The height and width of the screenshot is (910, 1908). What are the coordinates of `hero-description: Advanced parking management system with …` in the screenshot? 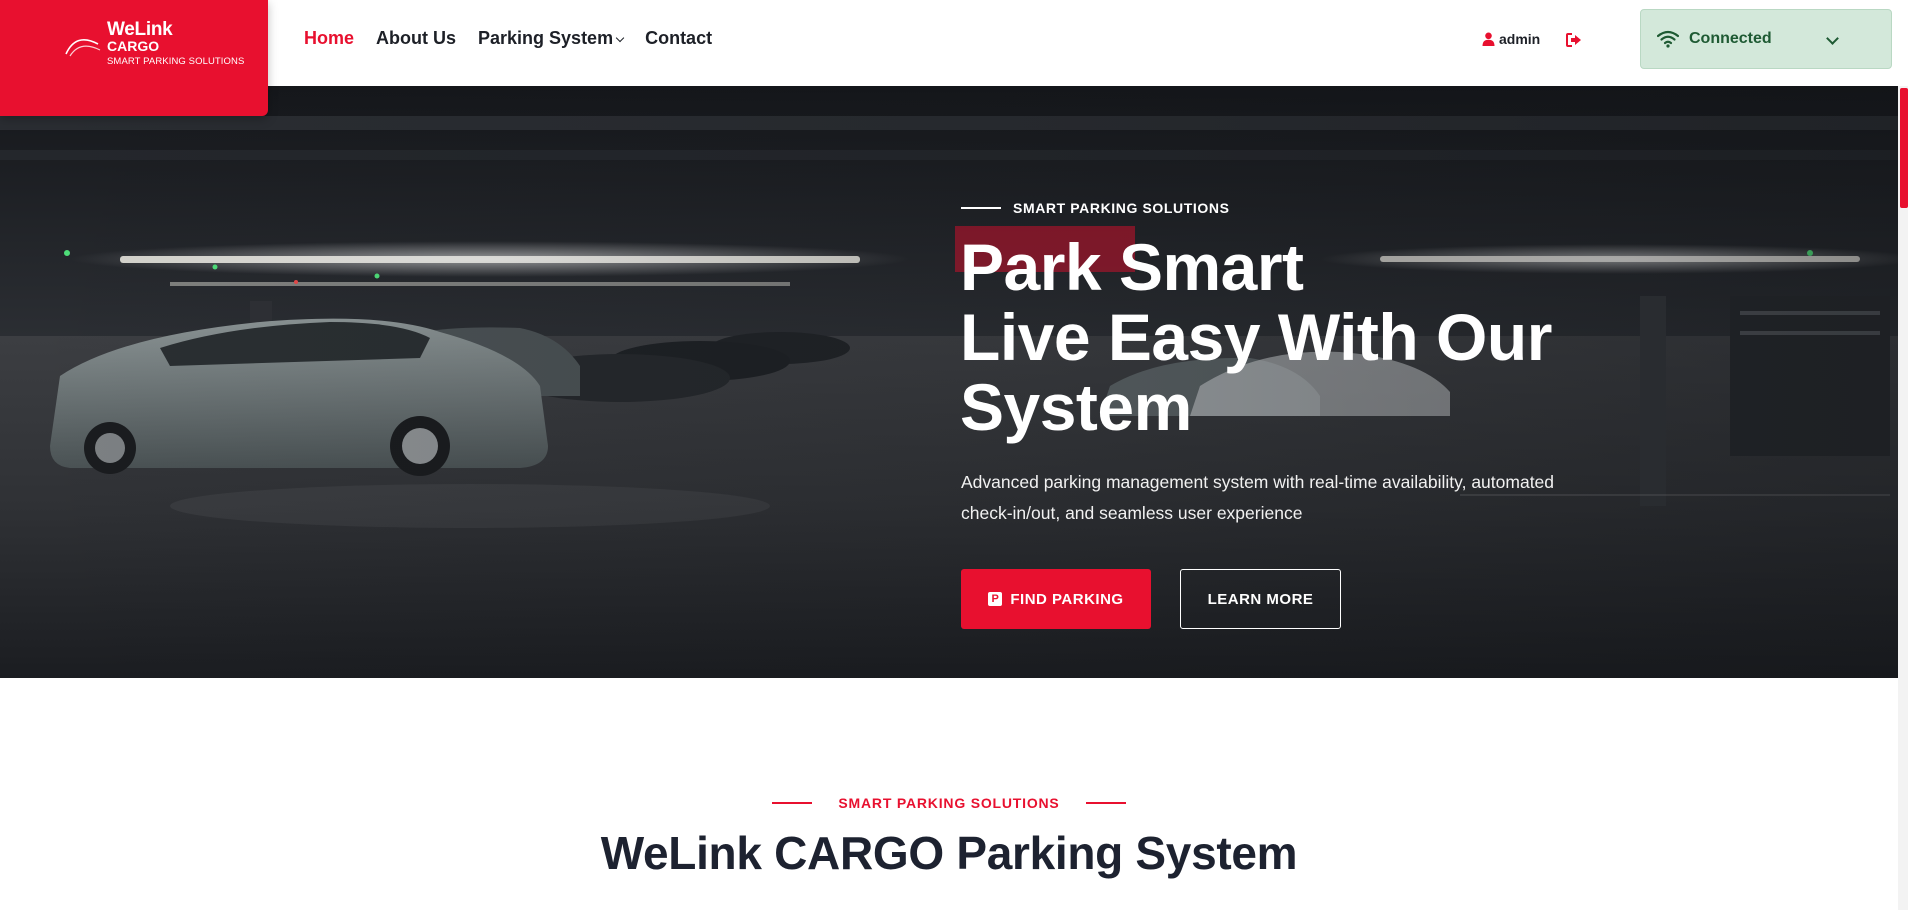 It's located at (1258, 497).